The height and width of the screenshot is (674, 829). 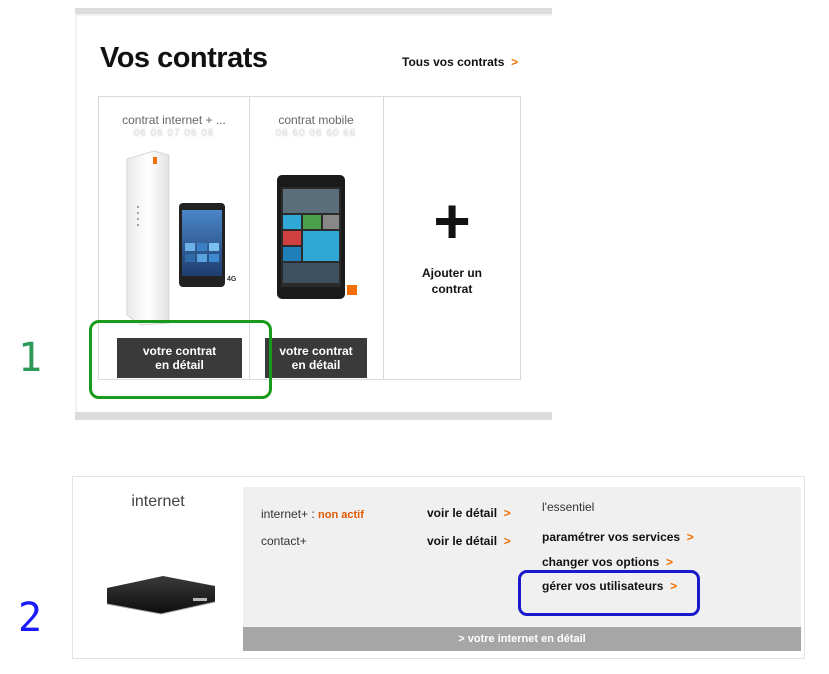 I want to click on option-configure-services: paramétrer vos services >, so click(x=618, y=537).